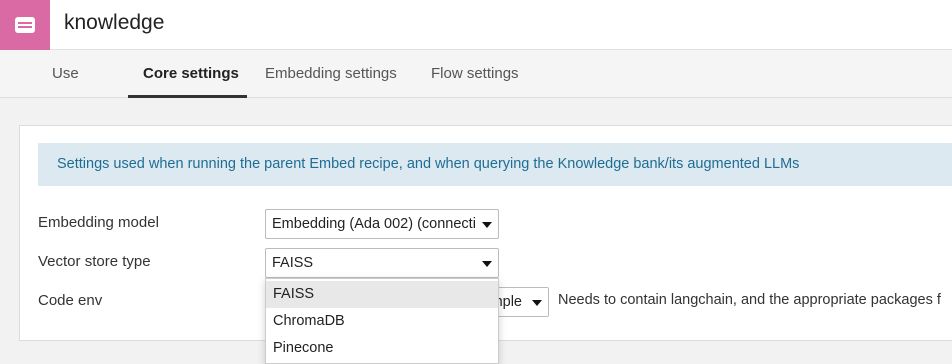 This screenshot has width=952, height=364. What do you see at coordinates (476, 25) in the screenshot?
I see `page-header: knowledge` at bounding box center [476, 25].